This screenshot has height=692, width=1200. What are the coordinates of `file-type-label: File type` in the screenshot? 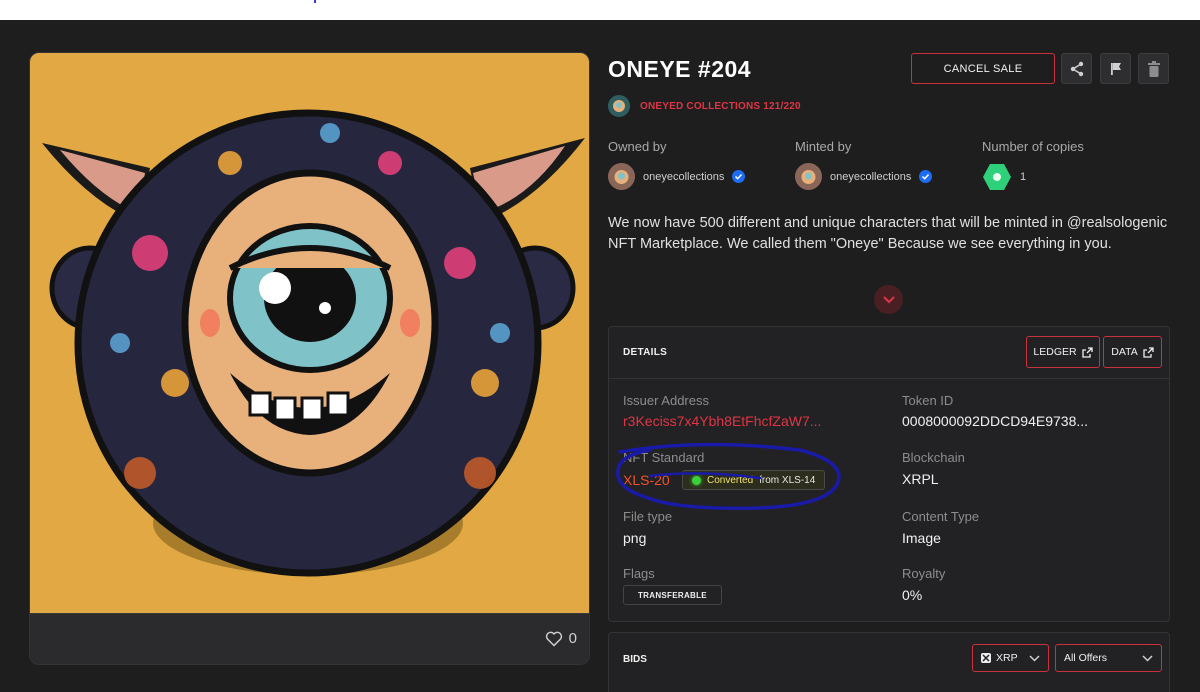 It's located at (648, 516).